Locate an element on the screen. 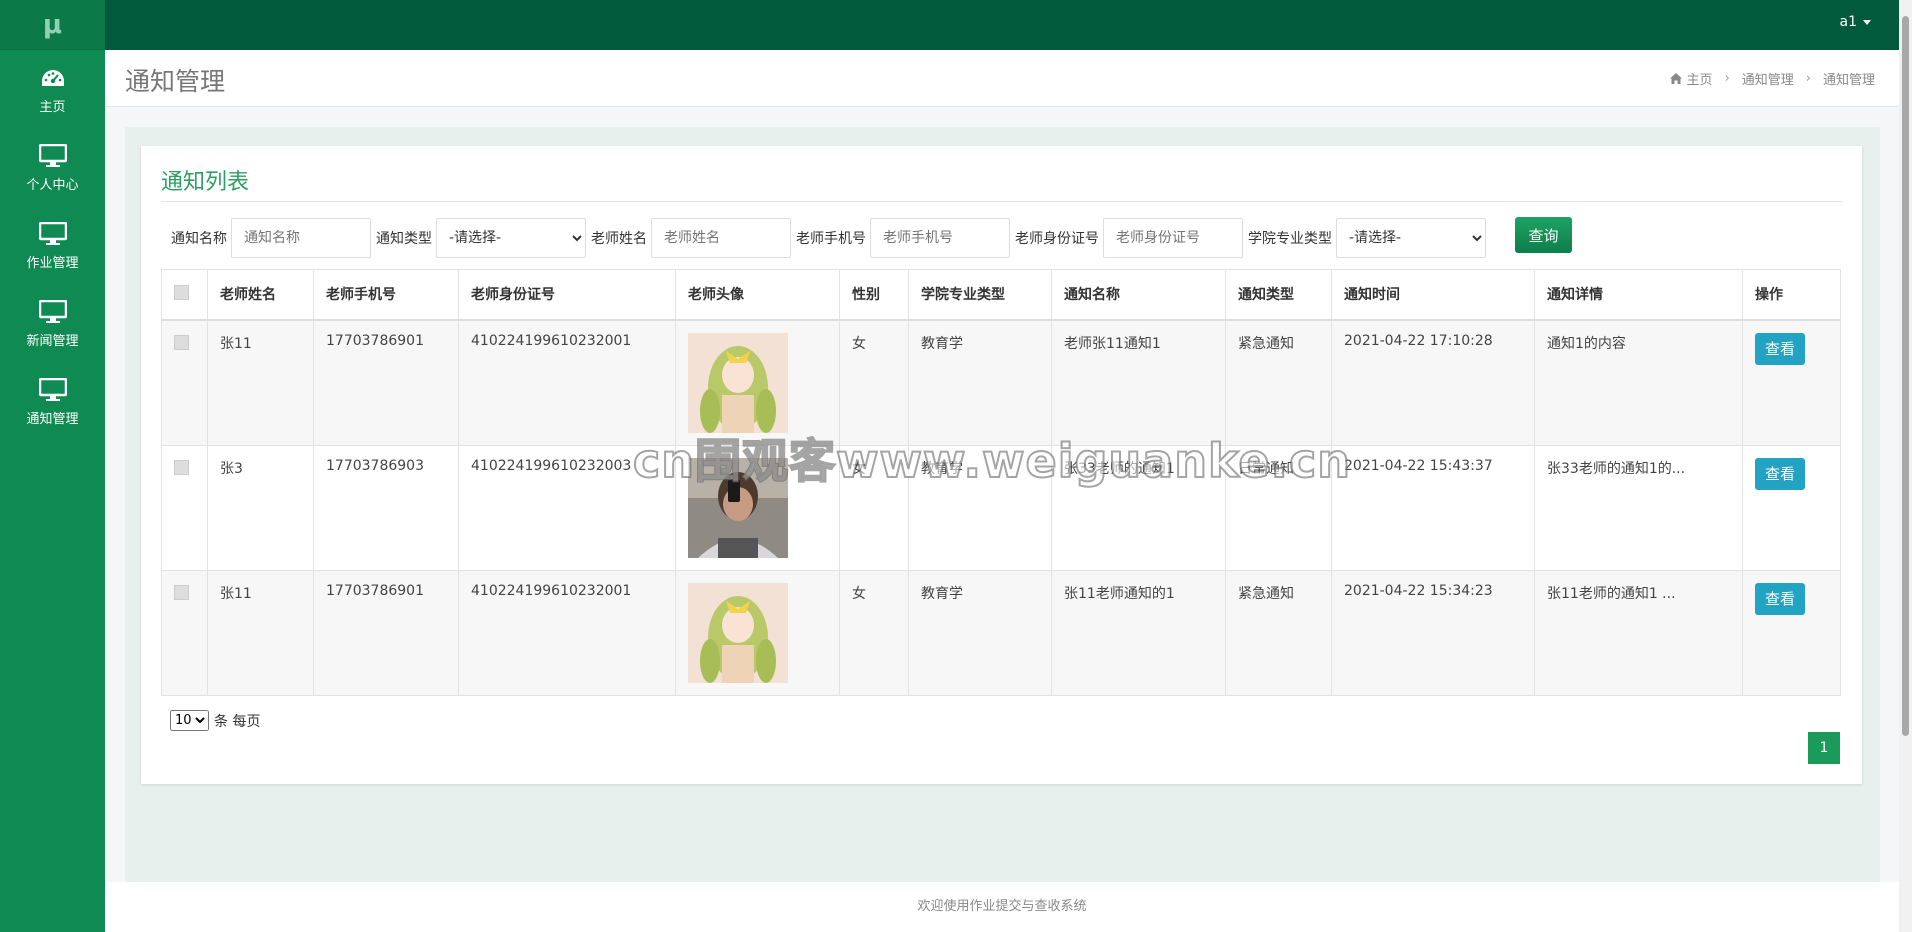  sidebar-item-notices: 通知管理 is located at coordinates (52, 401).